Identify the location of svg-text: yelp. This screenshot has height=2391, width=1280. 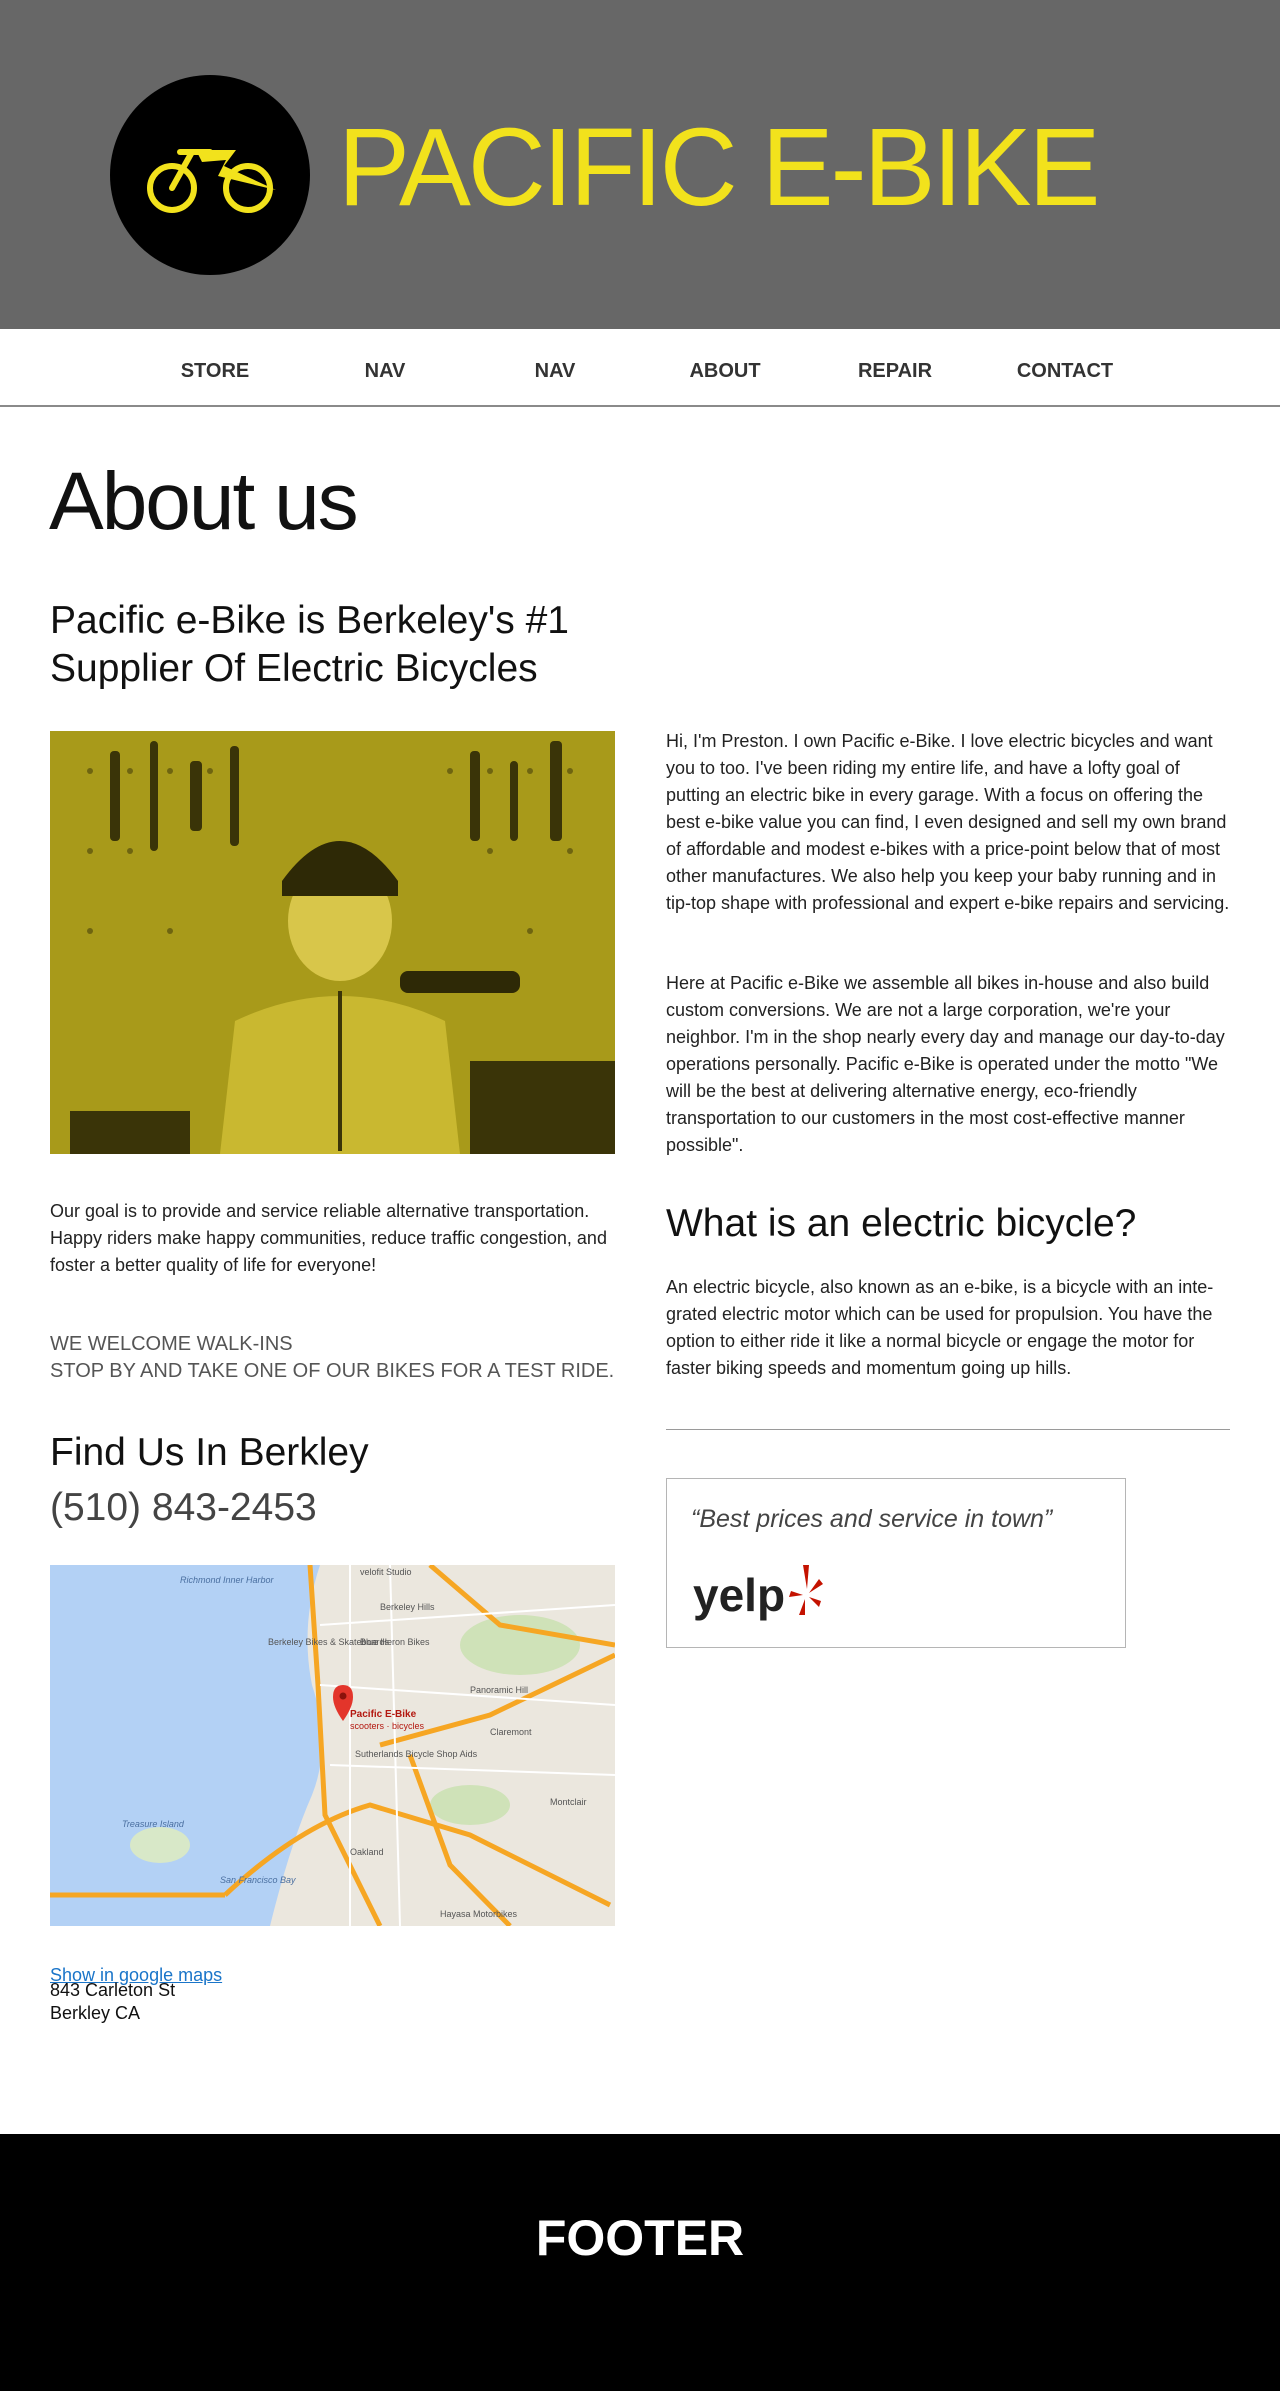
(739, 1595).